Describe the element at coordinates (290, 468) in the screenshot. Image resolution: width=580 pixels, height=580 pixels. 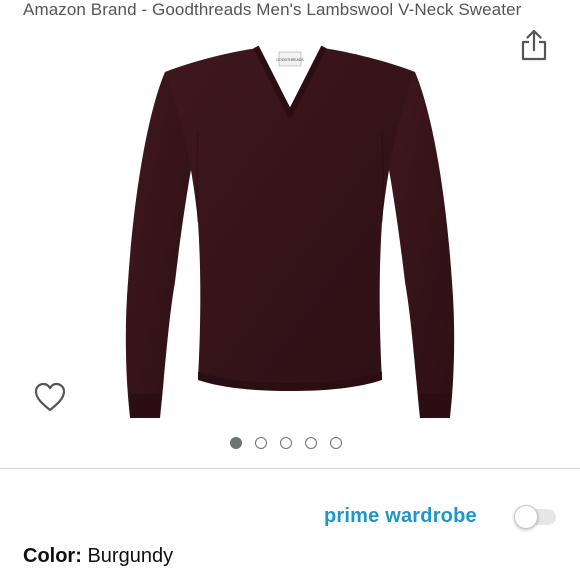
I see `section-divider` at that location.